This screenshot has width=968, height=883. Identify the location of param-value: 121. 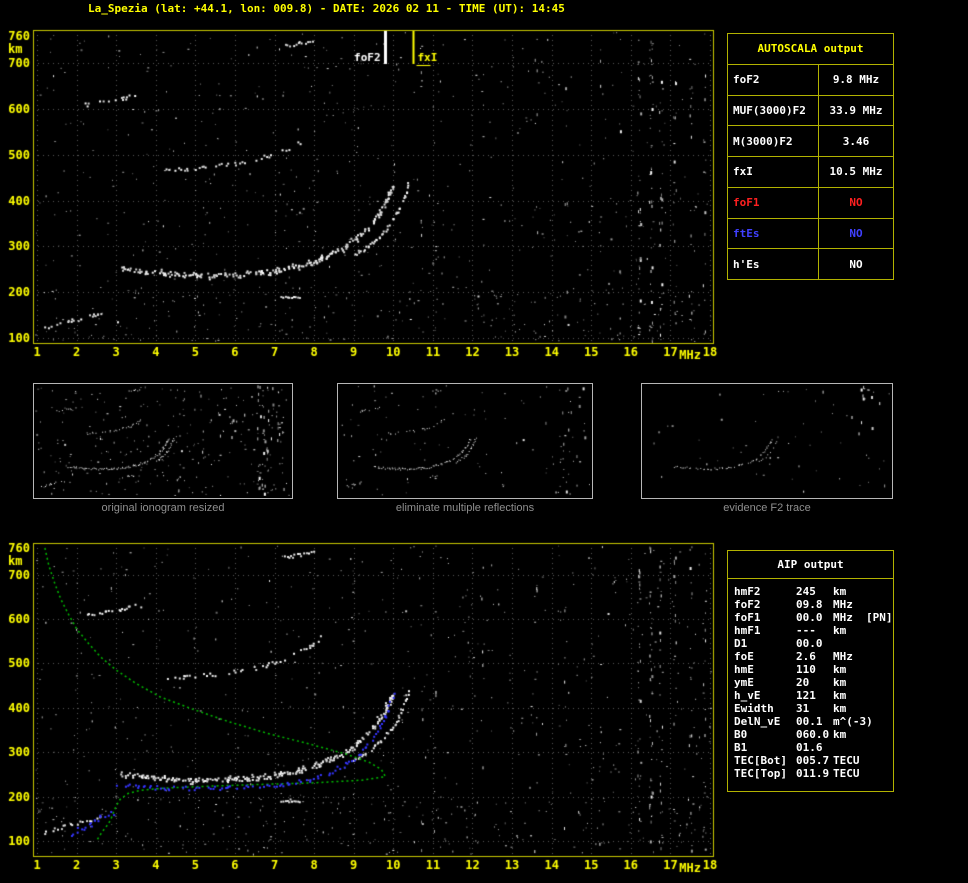
(806, 695).